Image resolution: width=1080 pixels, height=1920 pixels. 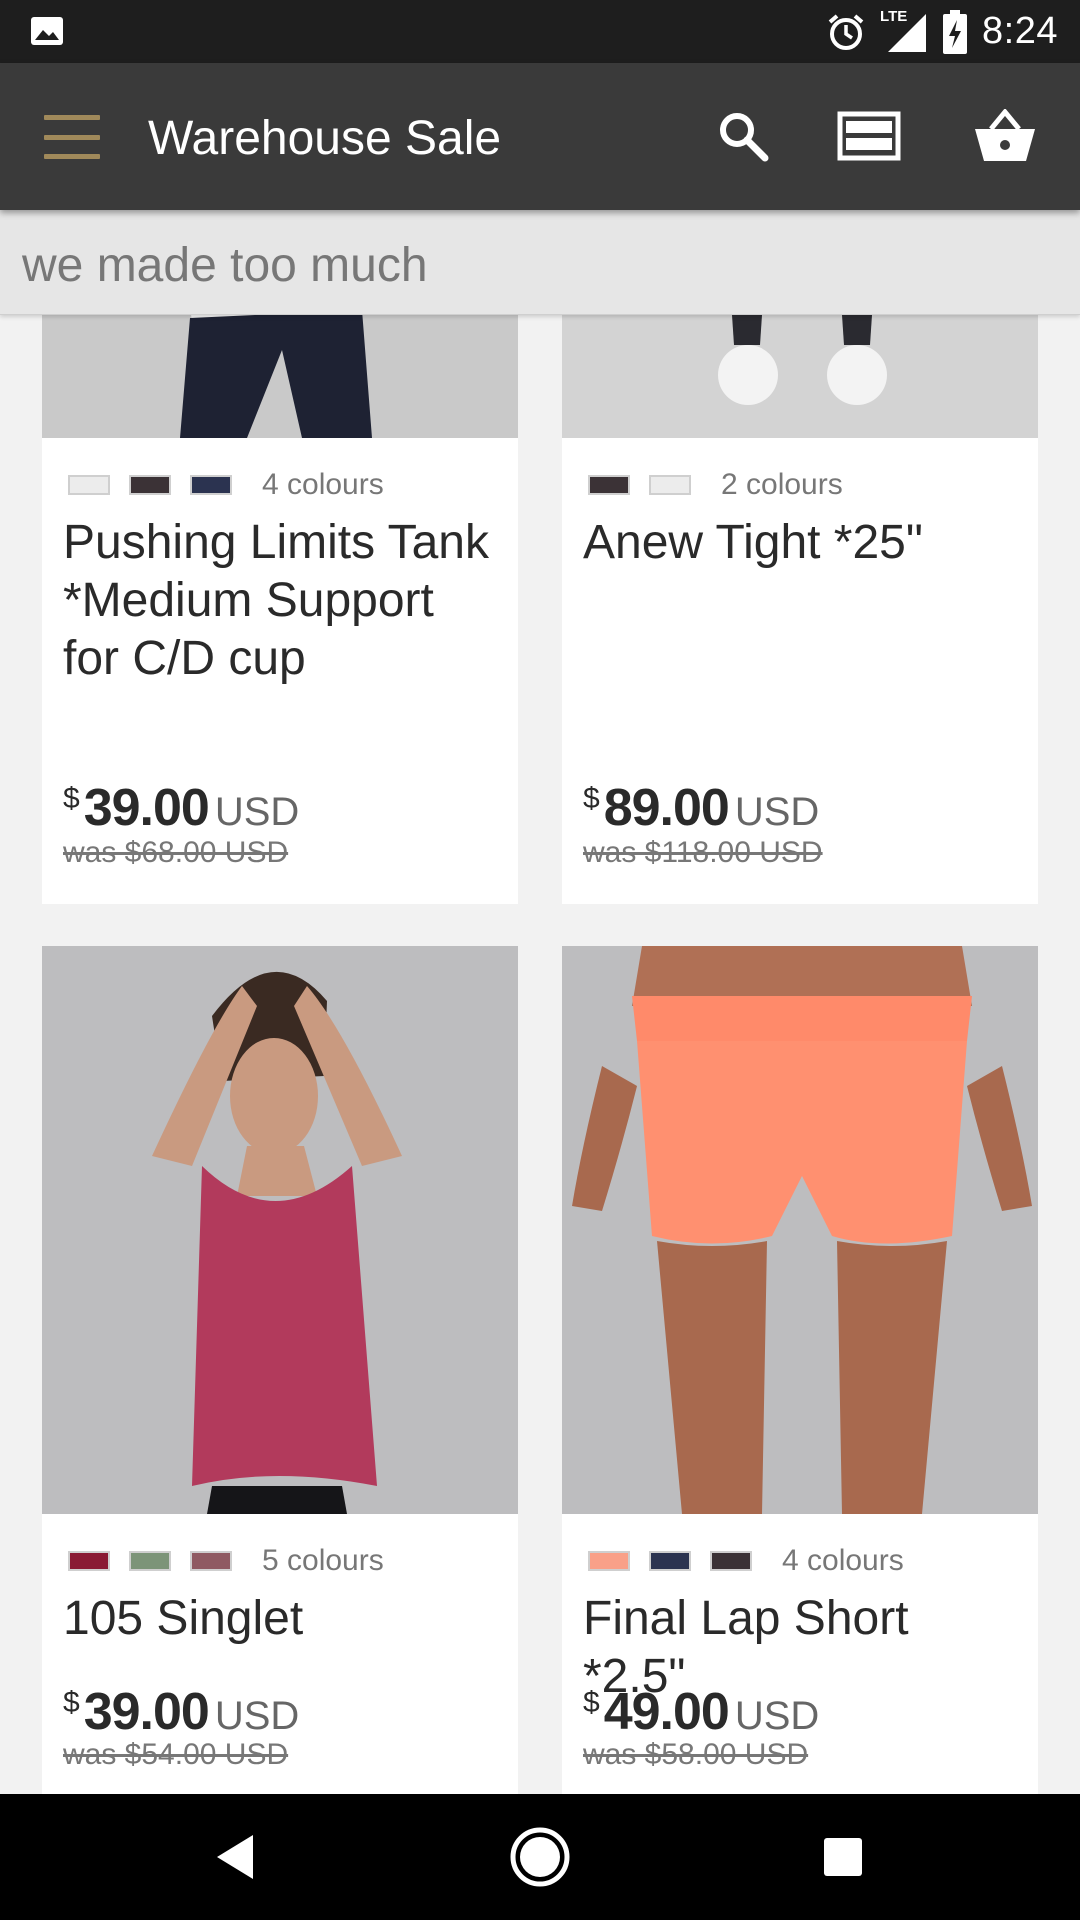 I want to click on original-price: was $54.00 USD, so click(x=176, y=1754).